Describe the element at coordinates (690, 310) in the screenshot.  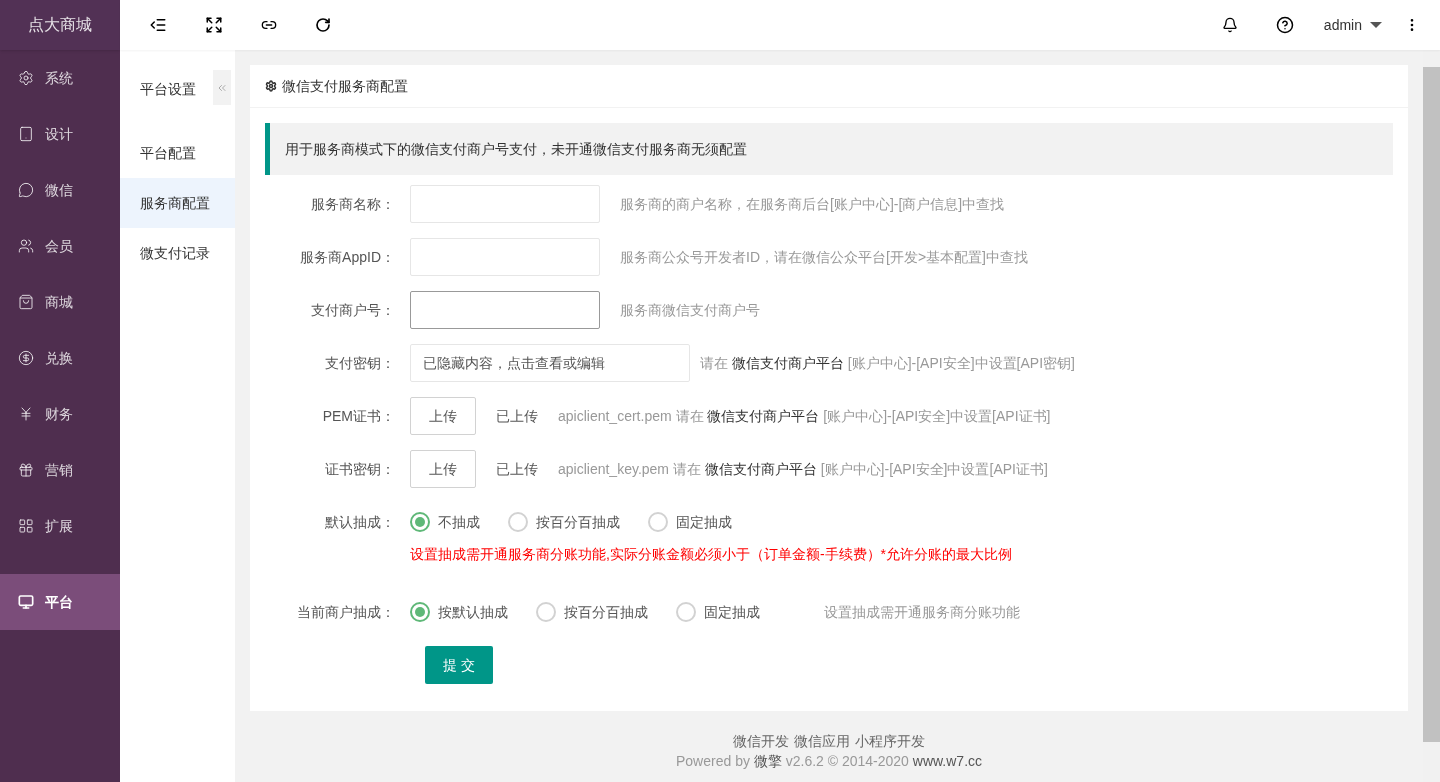
I see `hint-text: 服务商微信支付商户号` at that location.